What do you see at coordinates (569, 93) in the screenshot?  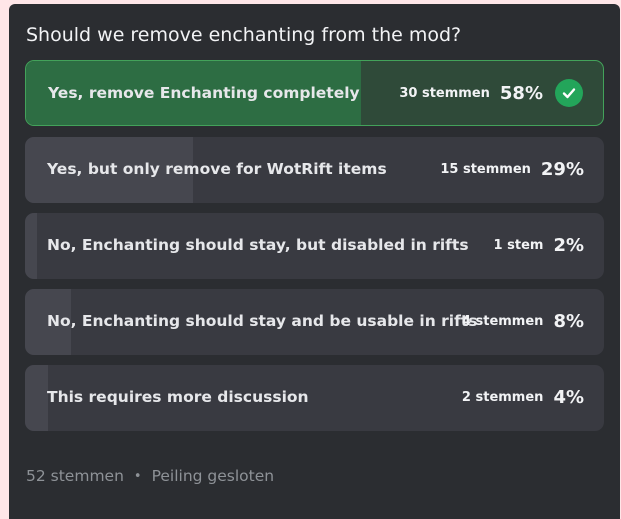 I see `checkmark-icon` at bounding box center [569, 93].